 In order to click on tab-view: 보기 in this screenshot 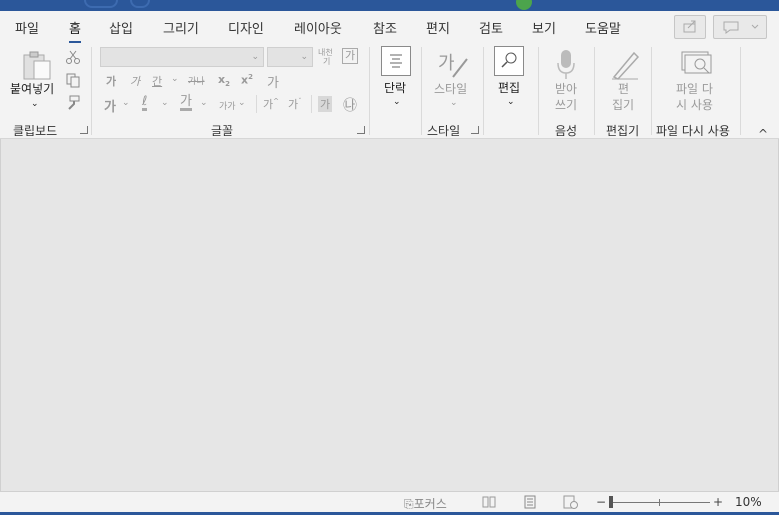, I will do `click(544, 27)`.